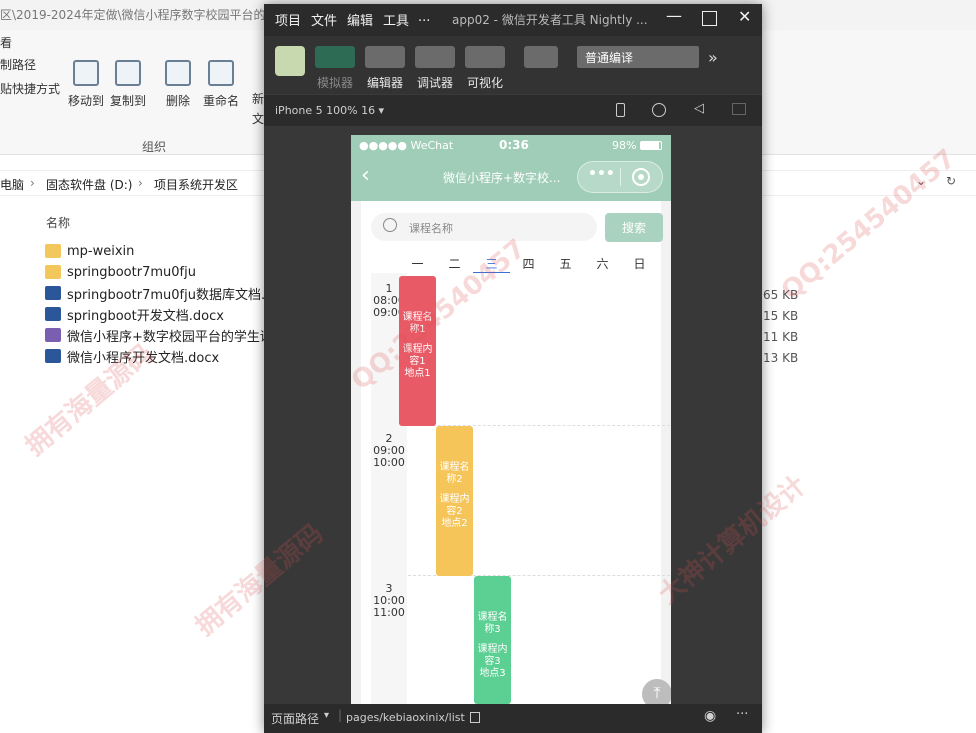  What do you see at coordinates (781, 316) in the screenshot?
I see `file-size: 15 KB` at bounding box center [781, 316].